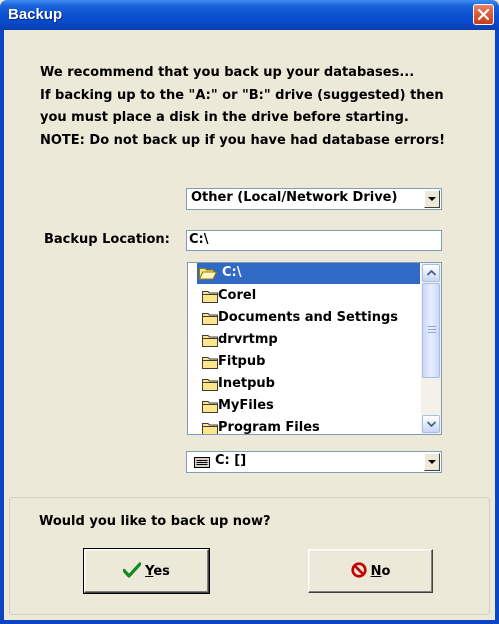  Describe the element at coordinates (132, 570) in the screenshot. I see `checkmark-icon` at that location.